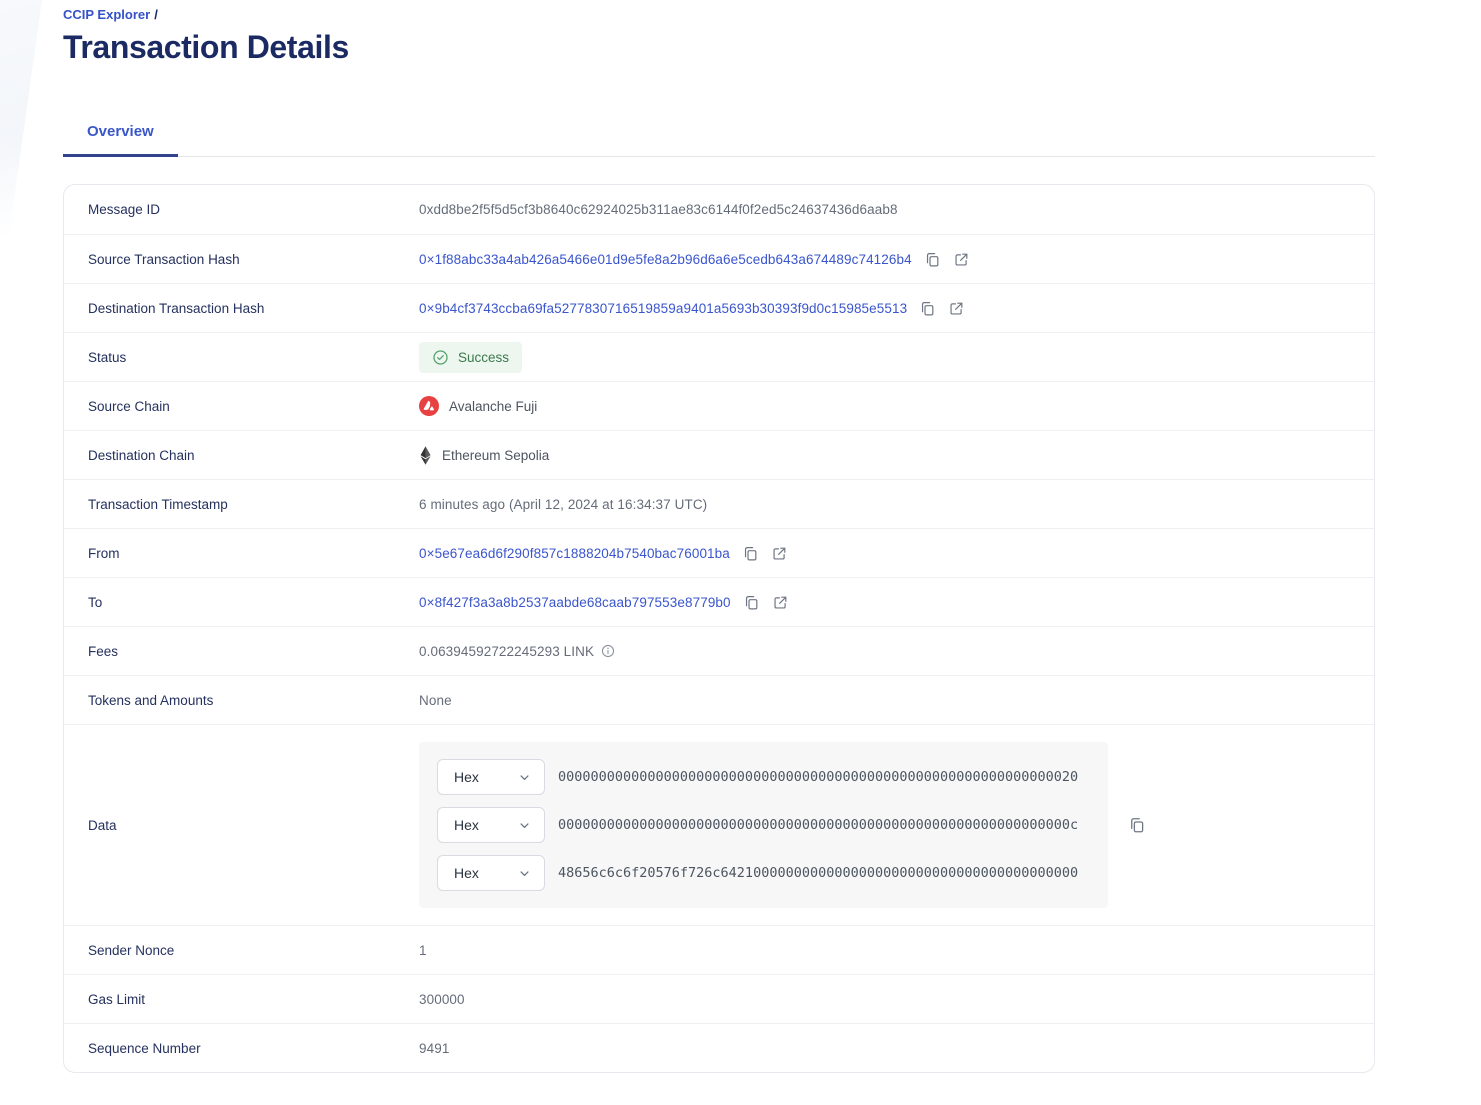 The width and height of the screenshot is (1481, 1105). What do you see at coordinates (719, 454) in the screenshot?
I see `row-destination-chain: Destination Chain Ethereum Sepolia` at bounding box center [719, 454].